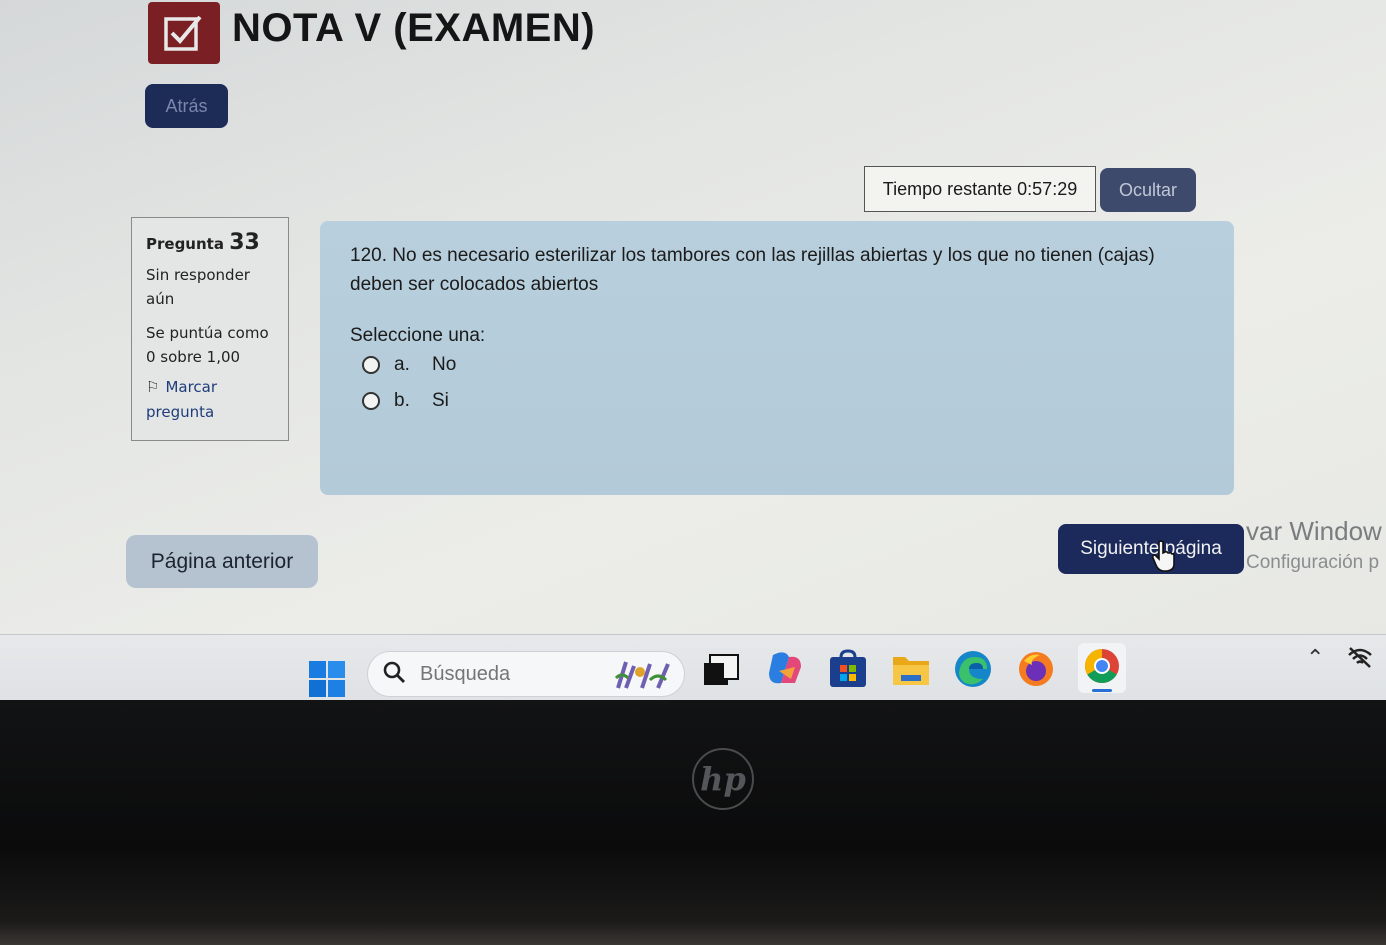  I want to click on search-highlight-icon, so click(643, 677).